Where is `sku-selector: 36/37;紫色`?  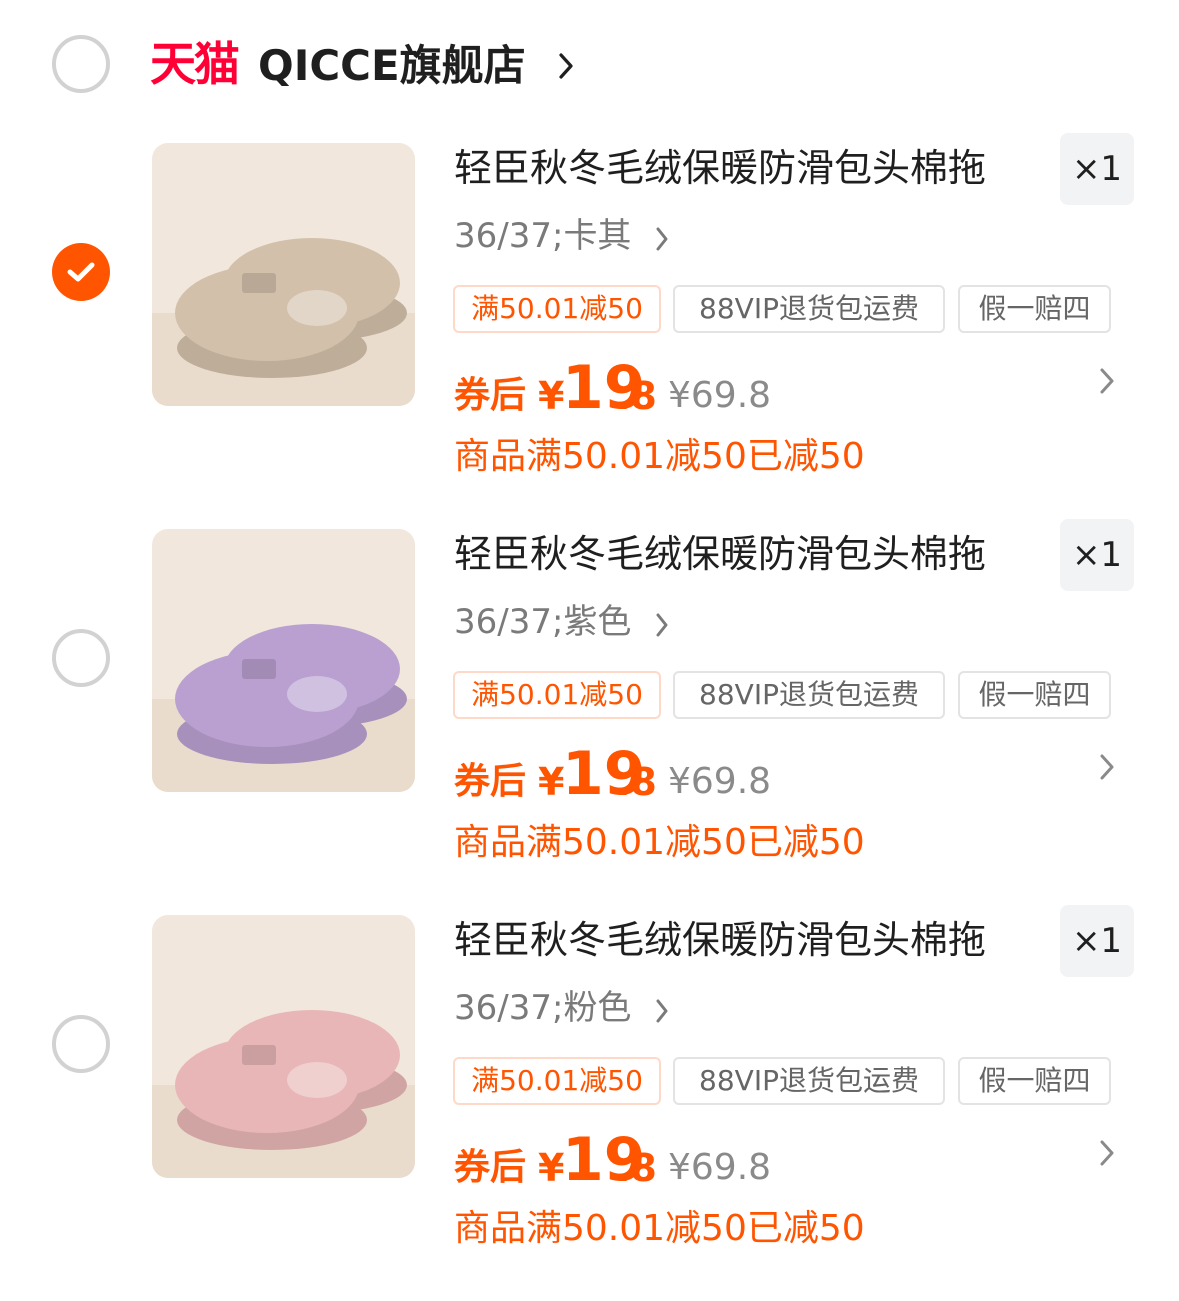 sku-selector: 36/37;紫色 is located at coordinates (542, 622).